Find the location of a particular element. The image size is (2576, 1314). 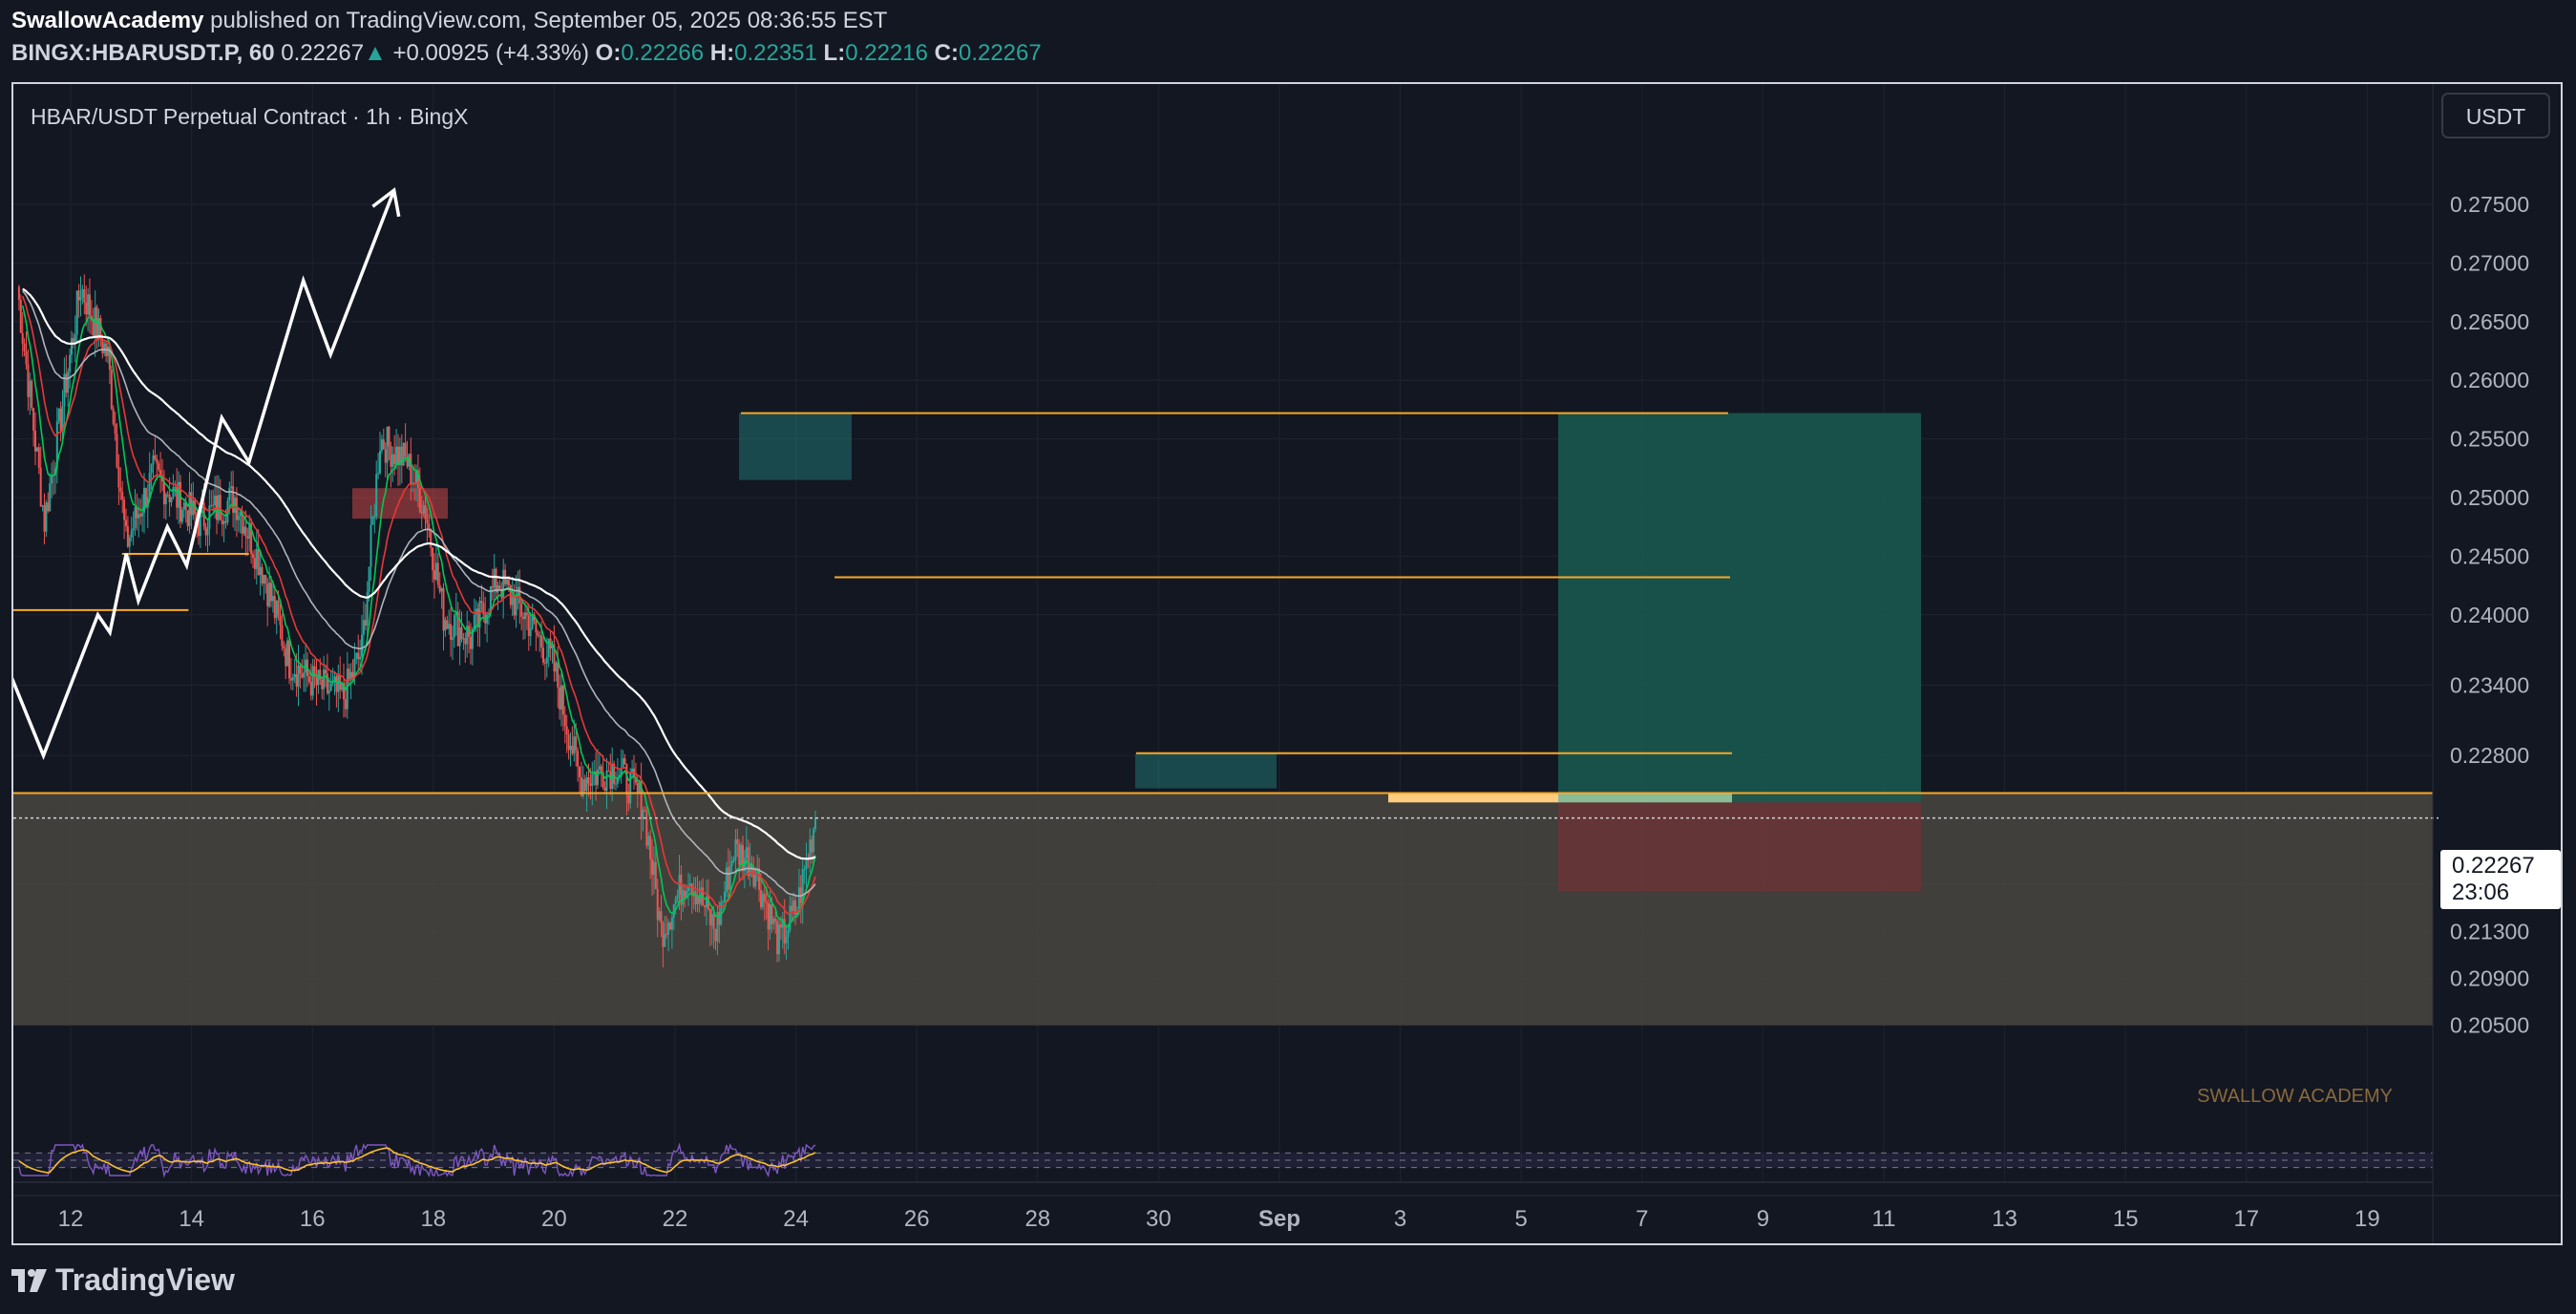

close-value: 0.22267 is located at coordinates (1000, 53).